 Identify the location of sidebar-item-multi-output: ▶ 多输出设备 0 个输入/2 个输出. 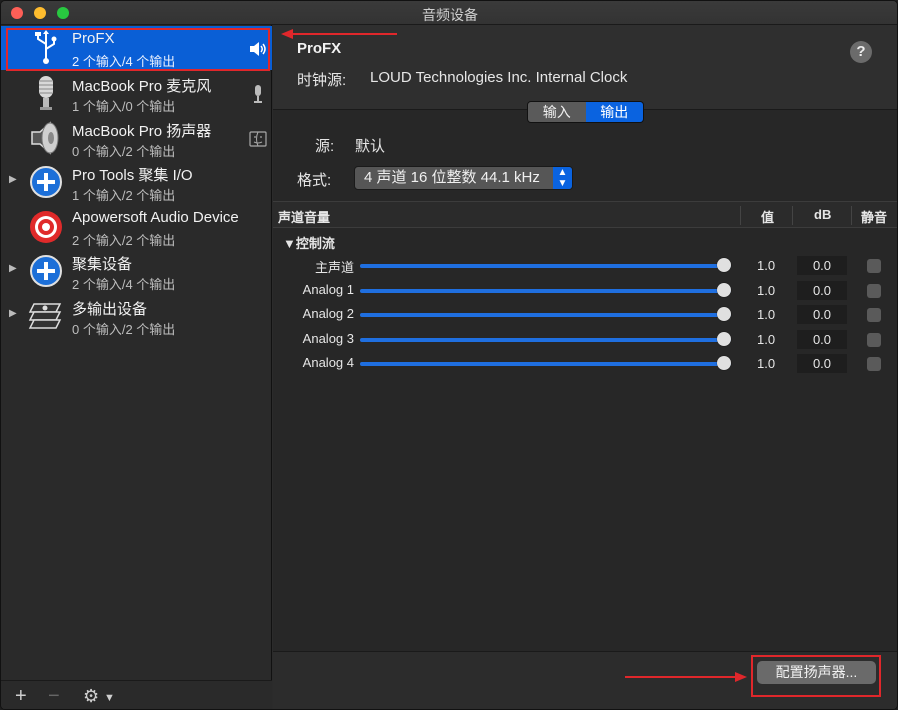
(136, 316).